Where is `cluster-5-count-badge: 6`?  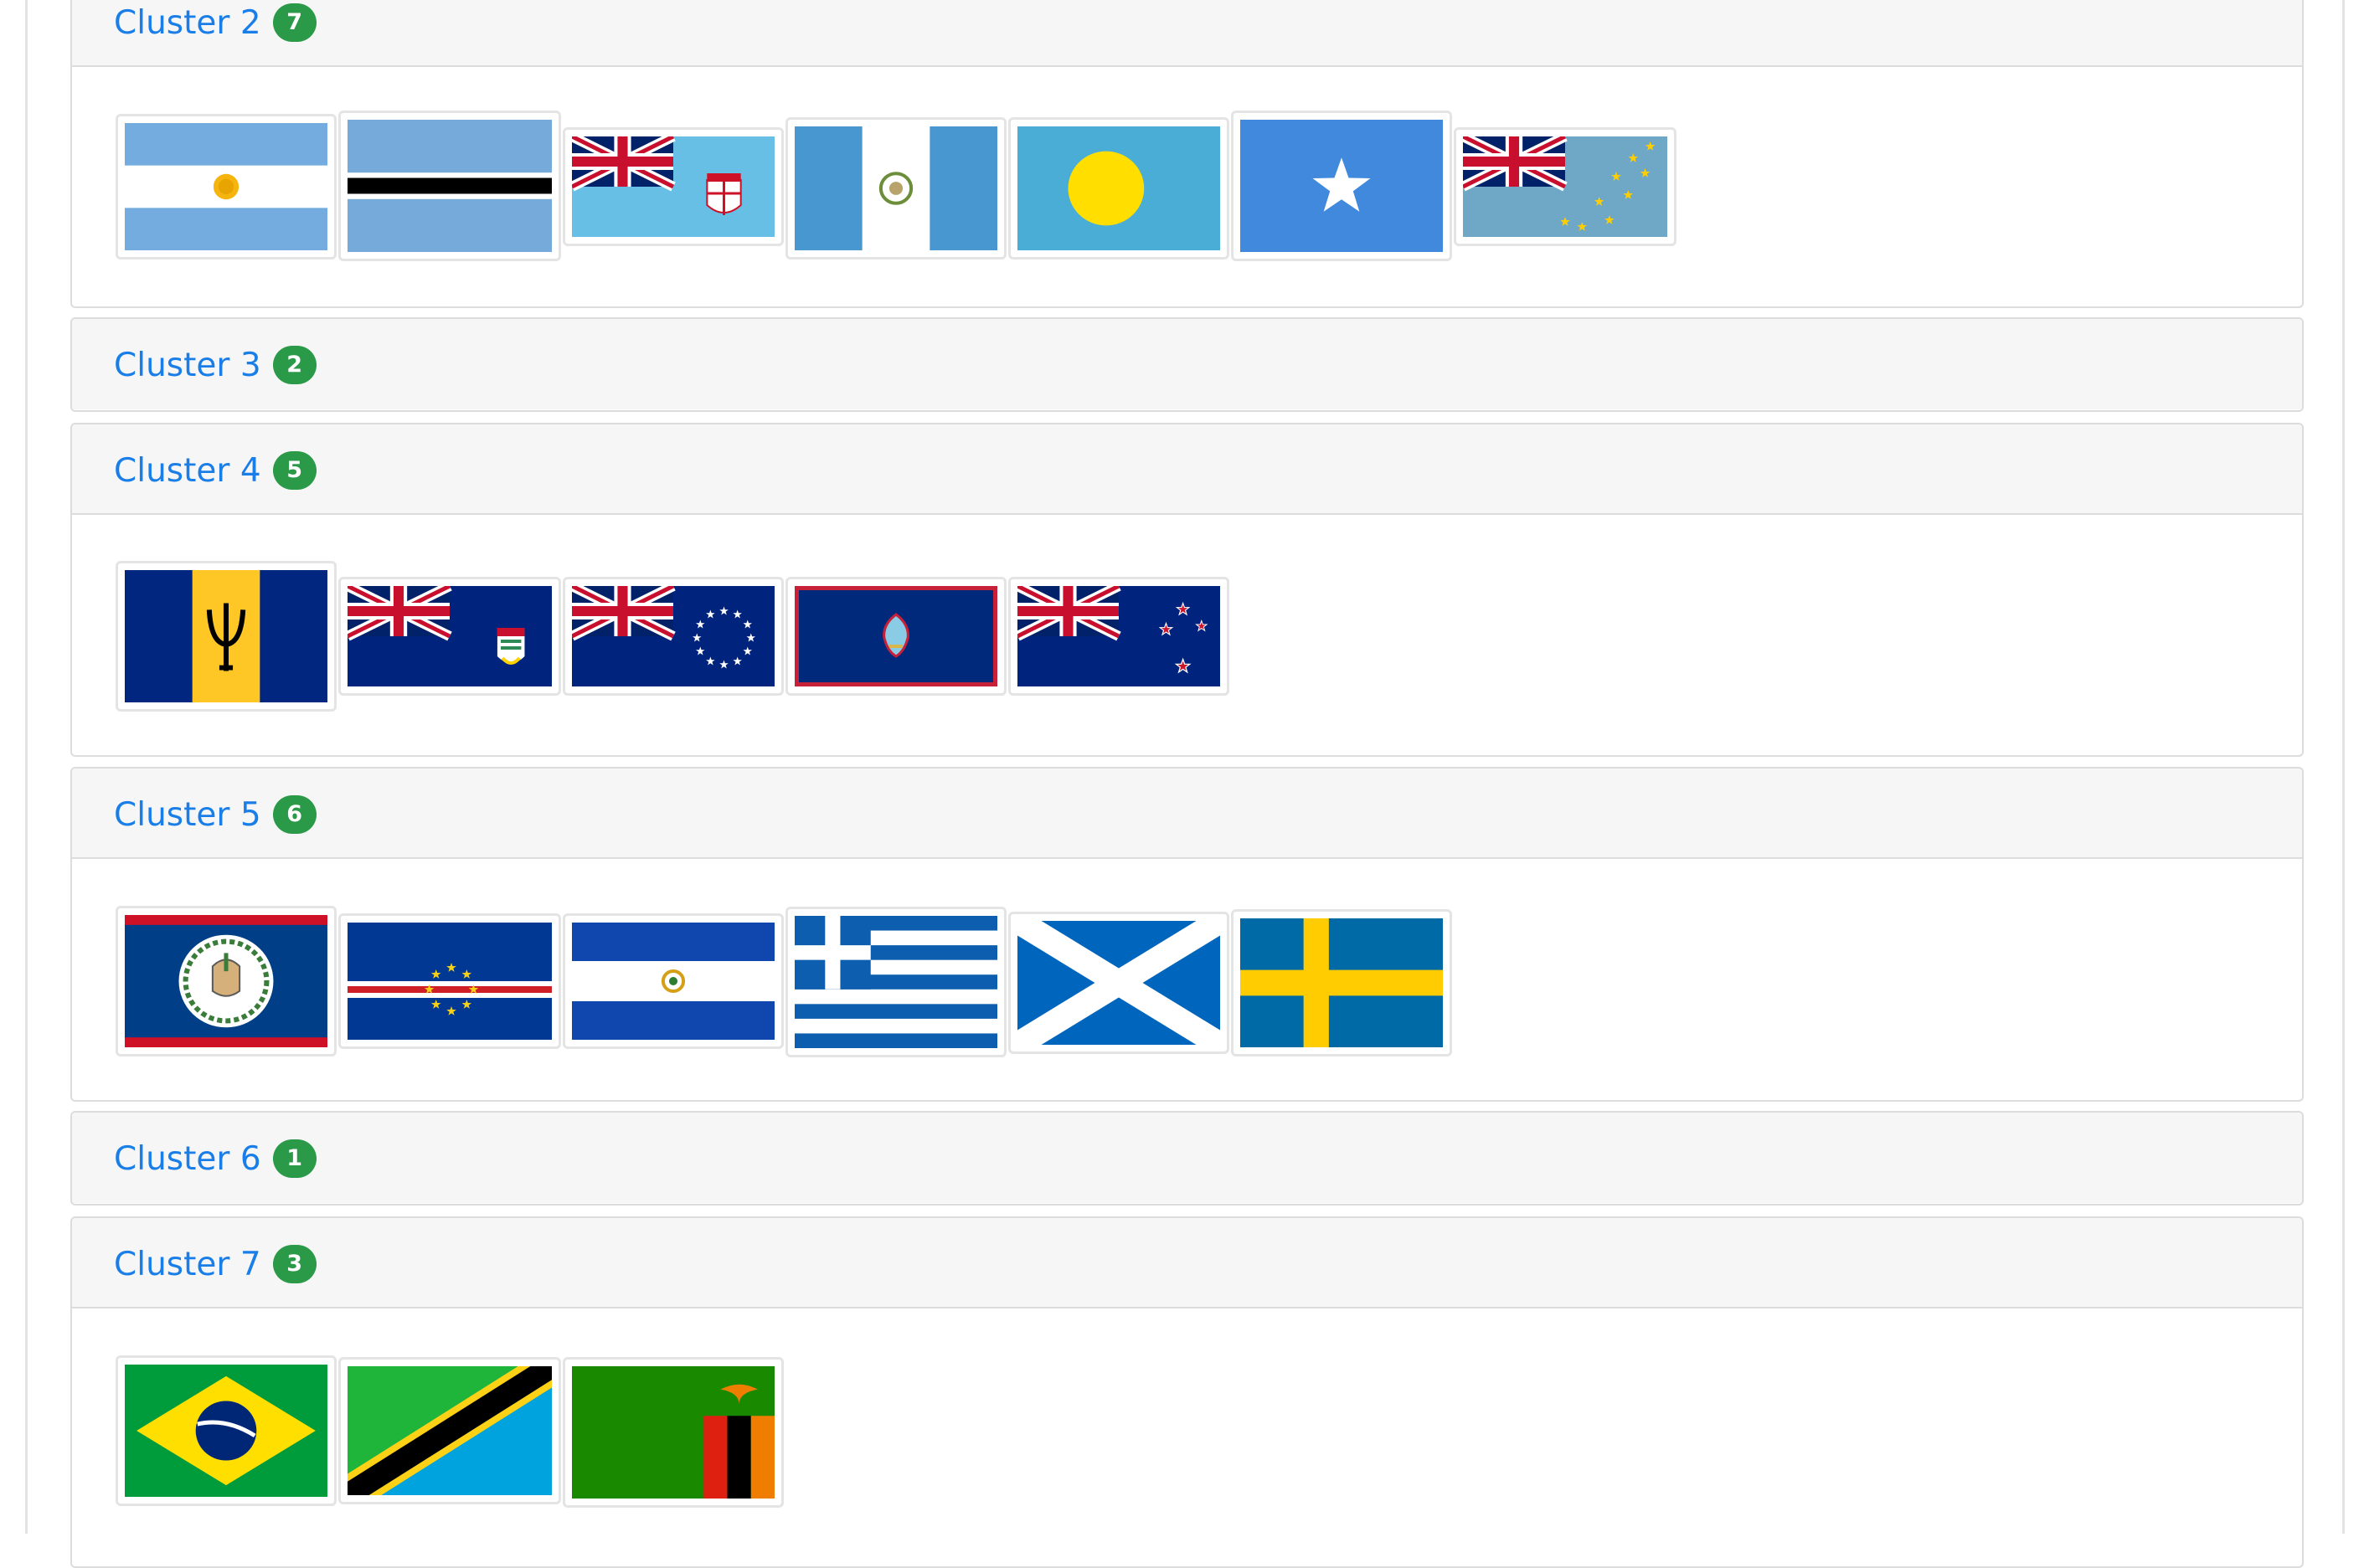 cluster-5-count-badge: 6 is located at coordinates (294, 815).